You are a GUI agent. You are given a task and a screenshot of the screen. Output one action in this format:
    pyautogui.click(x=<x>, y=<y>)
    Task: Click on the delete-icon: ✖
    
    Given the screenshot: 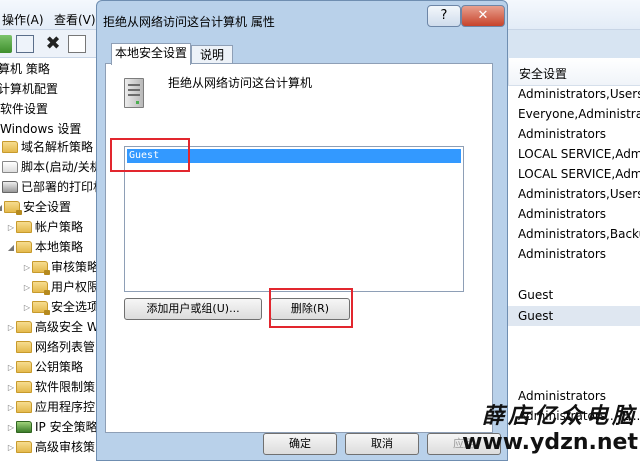 What is the action you would take?
    pyautogui.click(x=53, y=44)
    